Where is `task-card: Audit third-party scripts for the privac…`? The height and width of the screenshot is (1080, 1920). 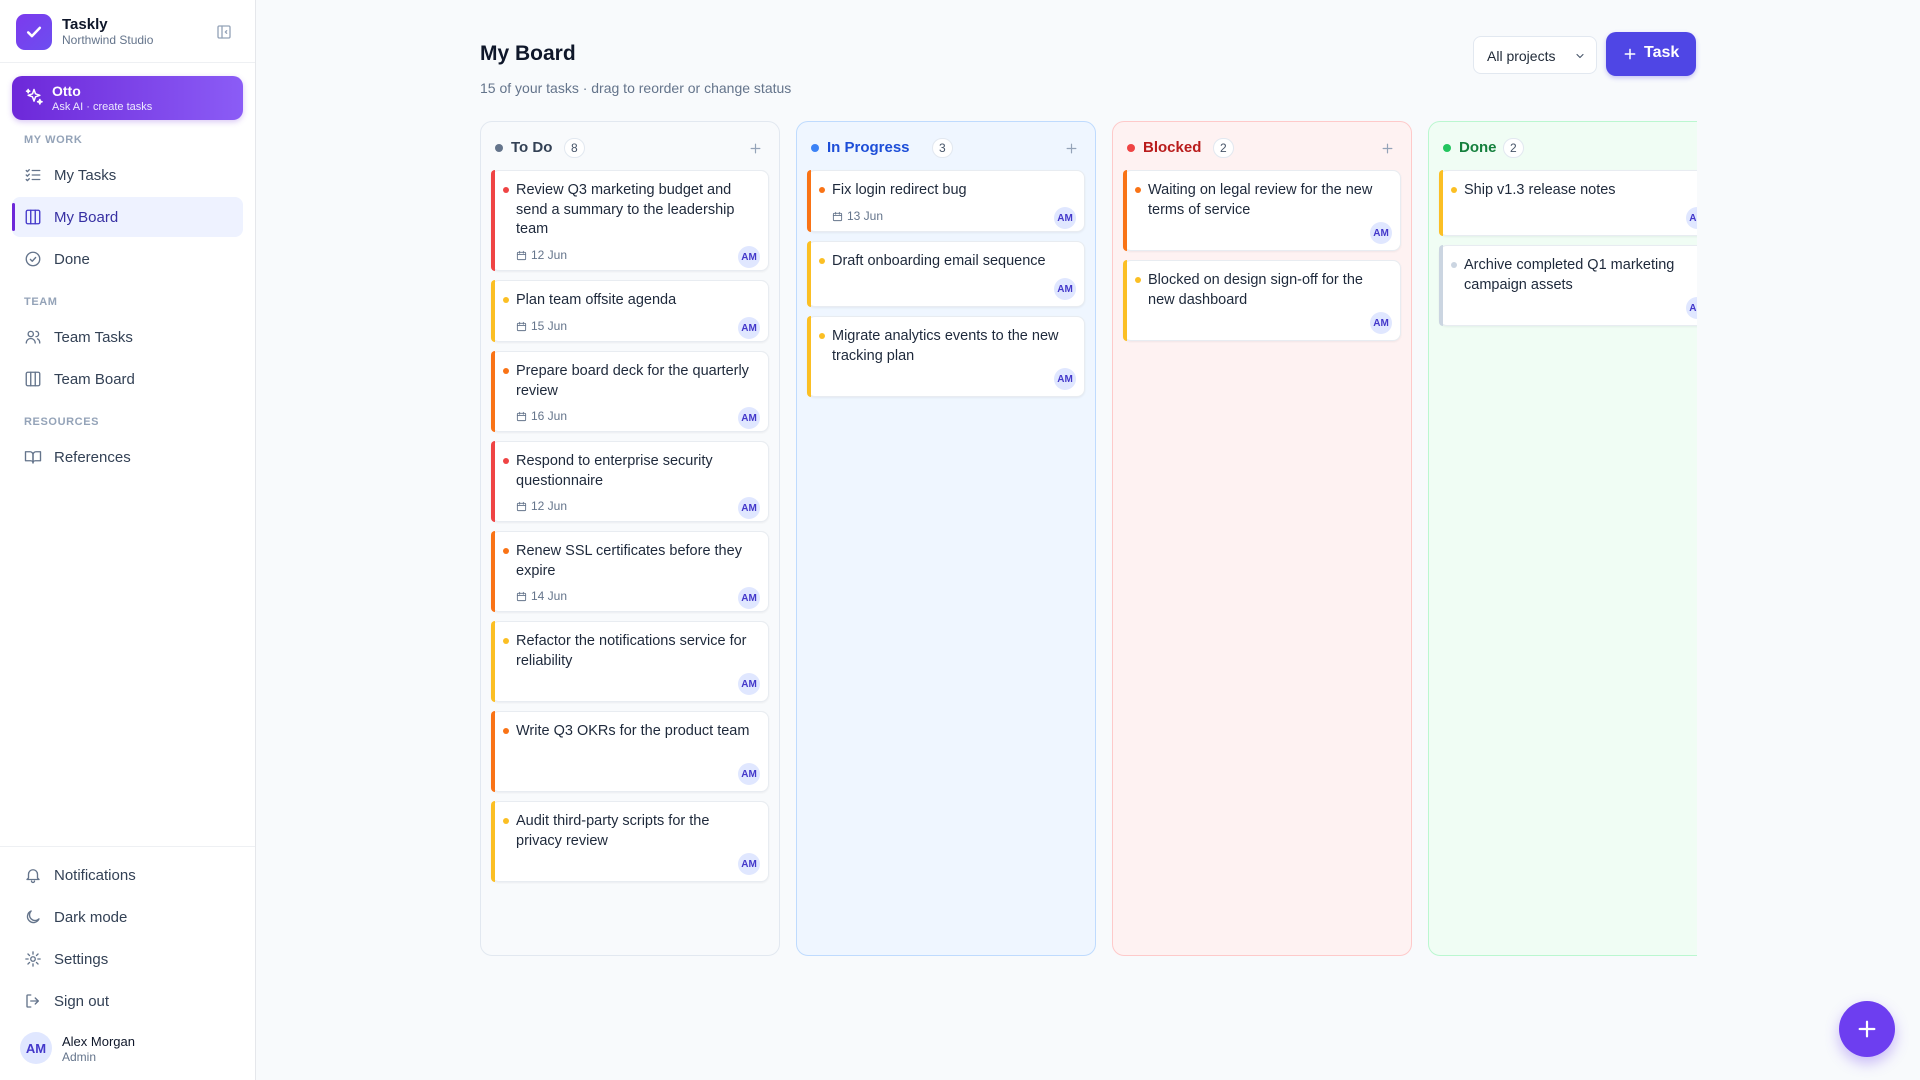
task-card: Audit third-party scripts for the privac… is located at coordinates (630, 841).